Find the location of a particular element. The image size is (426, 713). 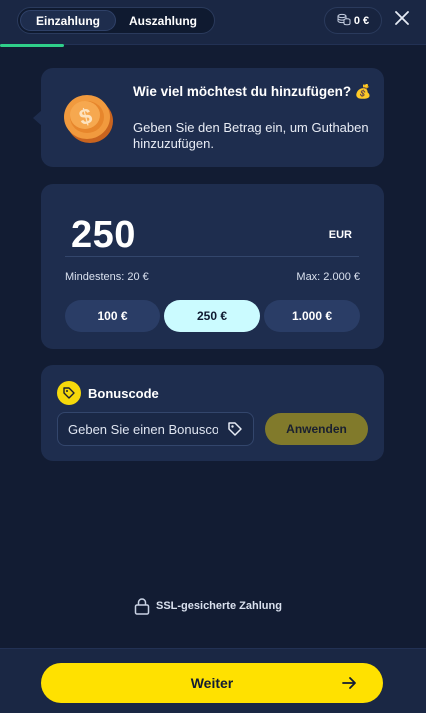

bonus-code-input is located at coordinates (143, 429).